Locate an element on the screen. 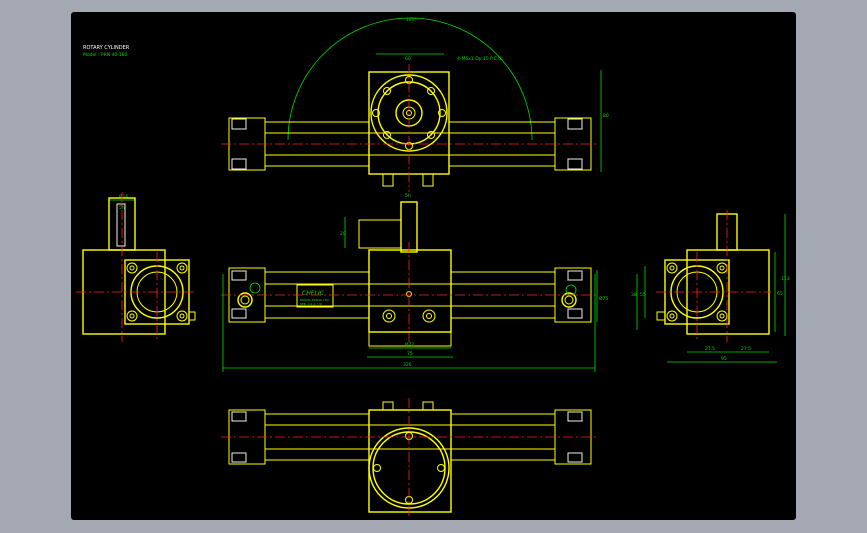 Image resolution: width=867 pixels, height=533 pixels. dim-hole-note: 4-M6x1 Dp:15 P.C.D. is located at coordinates (480, 59).